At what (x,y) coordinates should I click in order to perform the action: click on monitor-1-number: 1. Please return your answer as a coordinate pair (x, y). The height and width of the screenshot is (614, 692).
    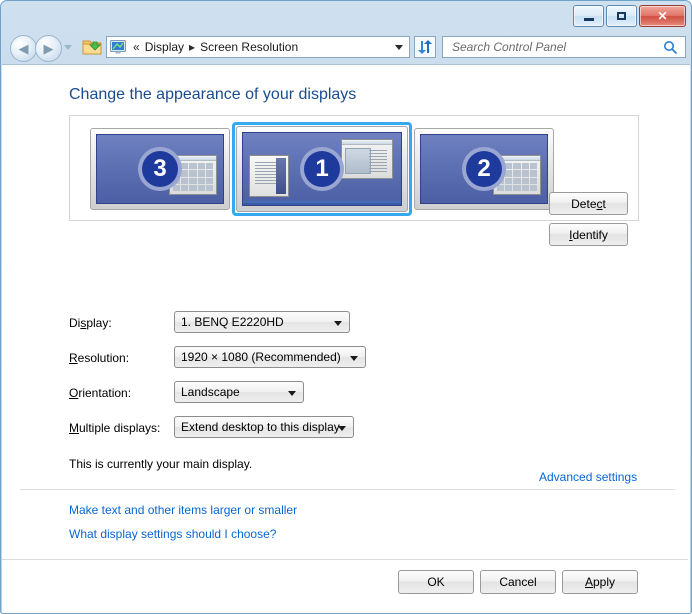
    Looking at the image, I should click on (322, 169).